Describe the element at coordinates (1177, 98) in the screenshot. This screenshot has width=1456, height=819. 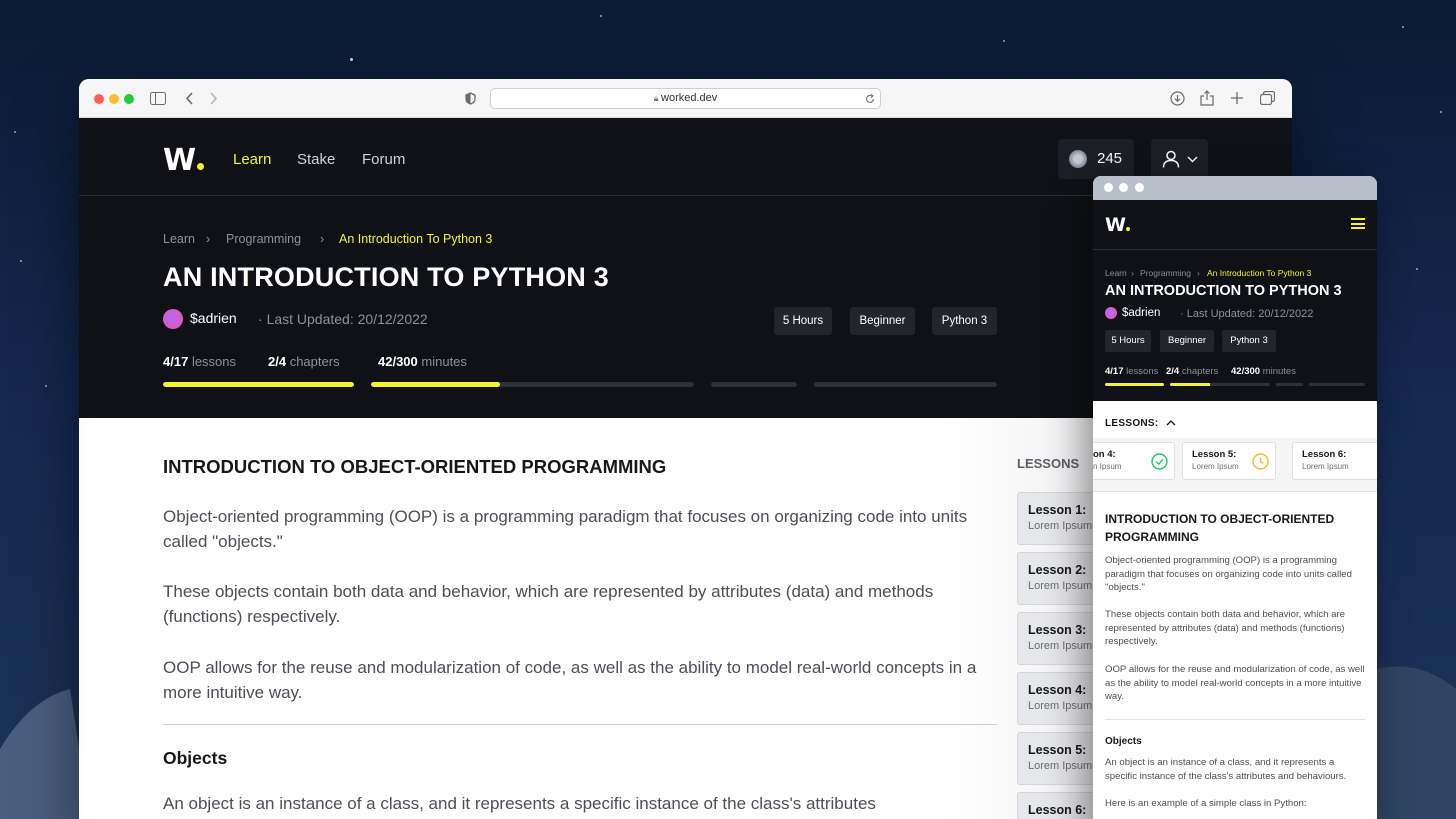
I see `download-icon` at that location.